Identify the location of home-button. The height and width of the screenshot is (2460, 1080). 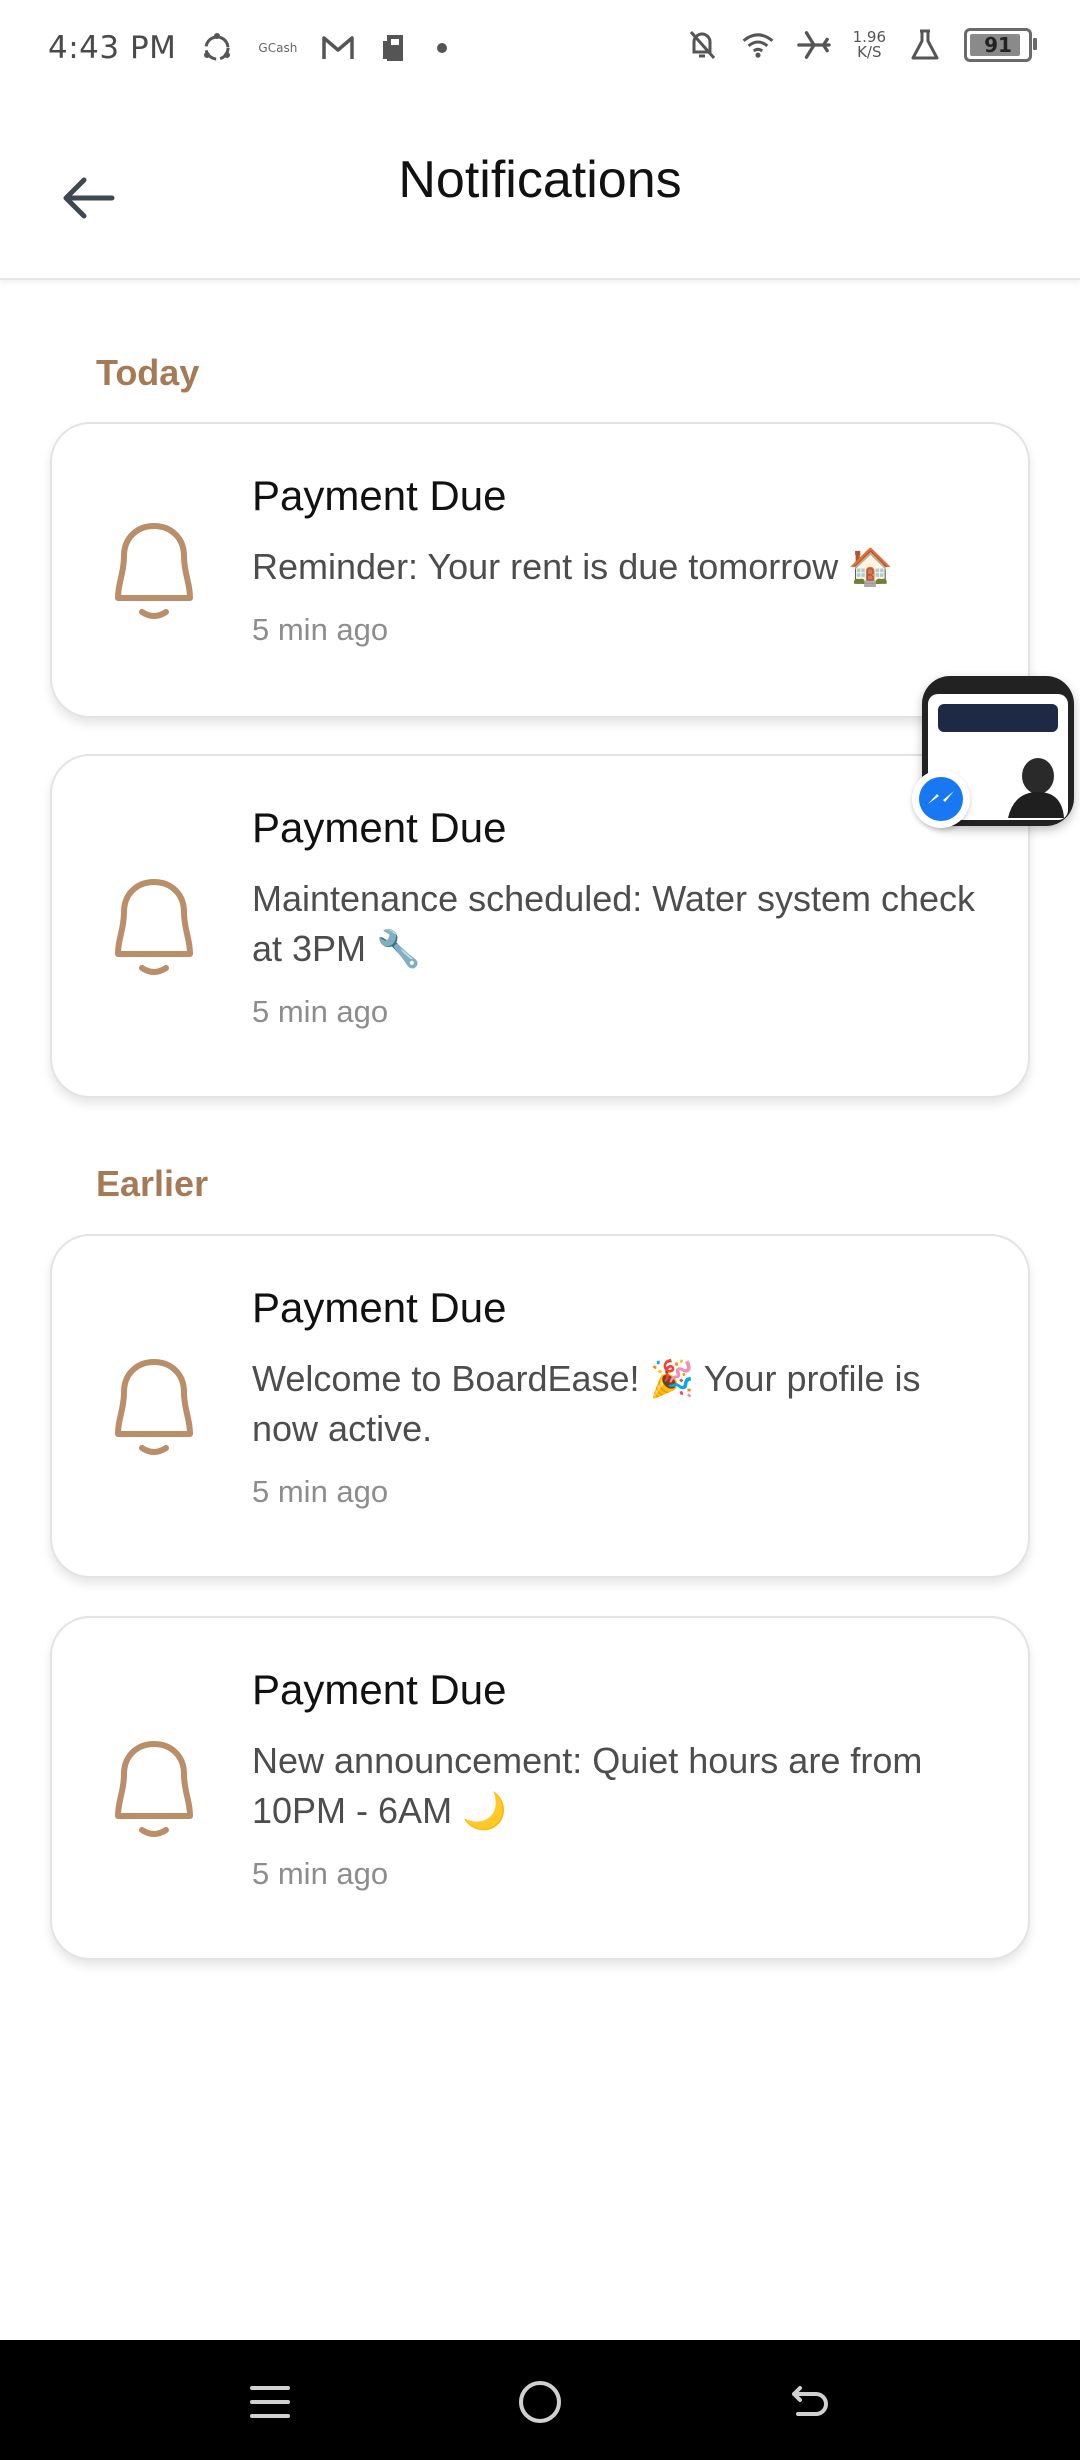
(540, 2402).